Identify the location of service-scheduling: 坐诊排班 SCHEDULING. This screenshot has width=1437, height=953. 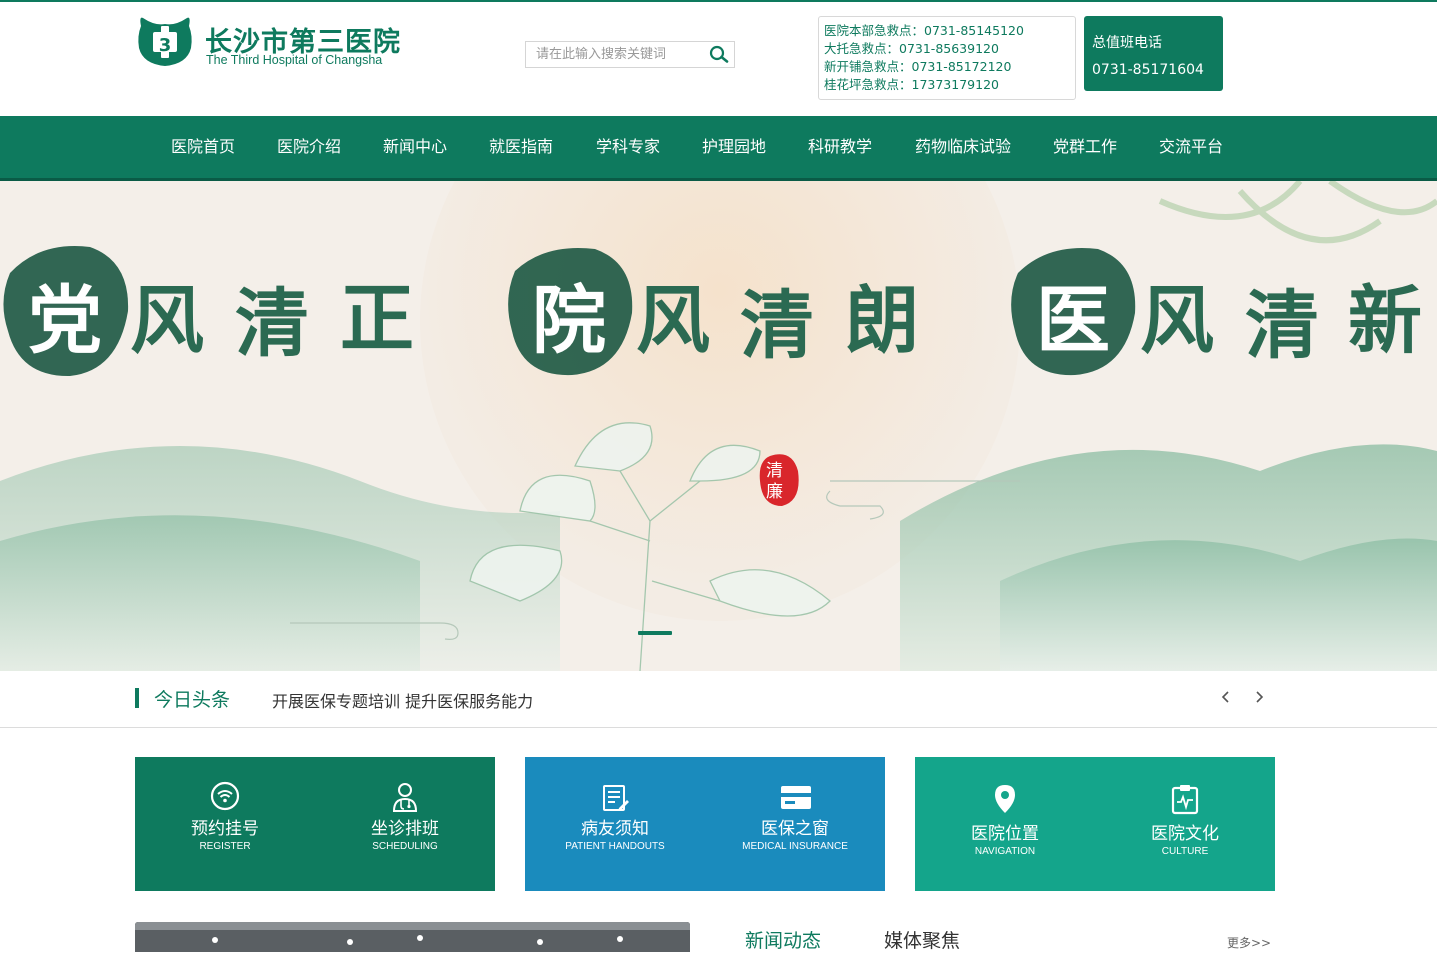
(405, 824).